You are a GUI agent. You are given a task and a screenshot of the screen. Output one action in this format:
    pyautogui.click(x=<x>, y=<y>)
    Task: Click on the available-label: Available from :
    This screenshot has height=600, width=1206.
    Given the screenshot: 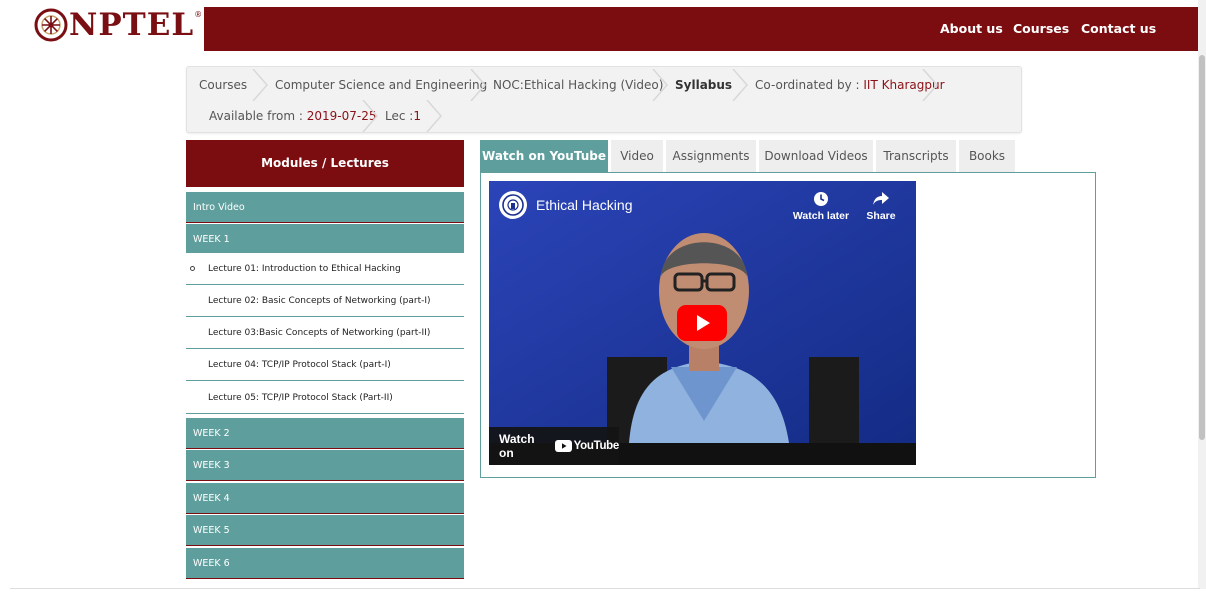 What is the action you would take?
    pyautogui.click(x=258, y=116)
    